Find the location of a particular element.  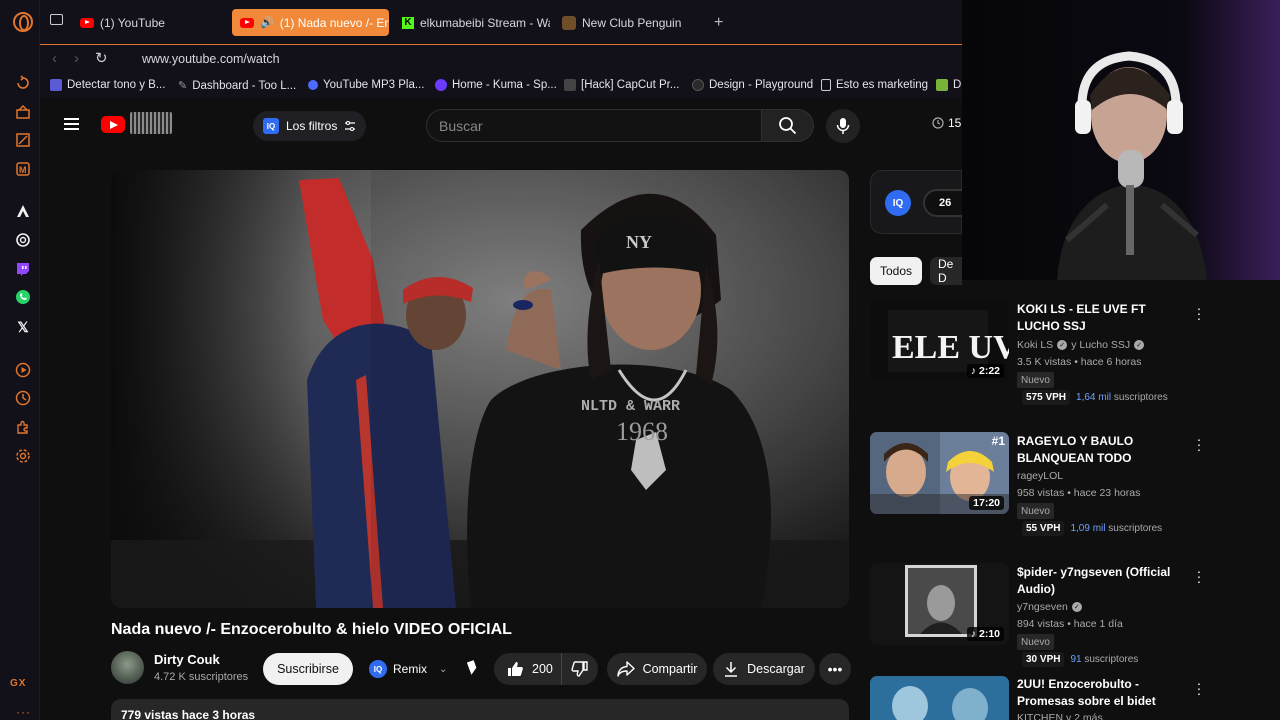

youtube-doodle-logo is located at coordinates (151, 123).